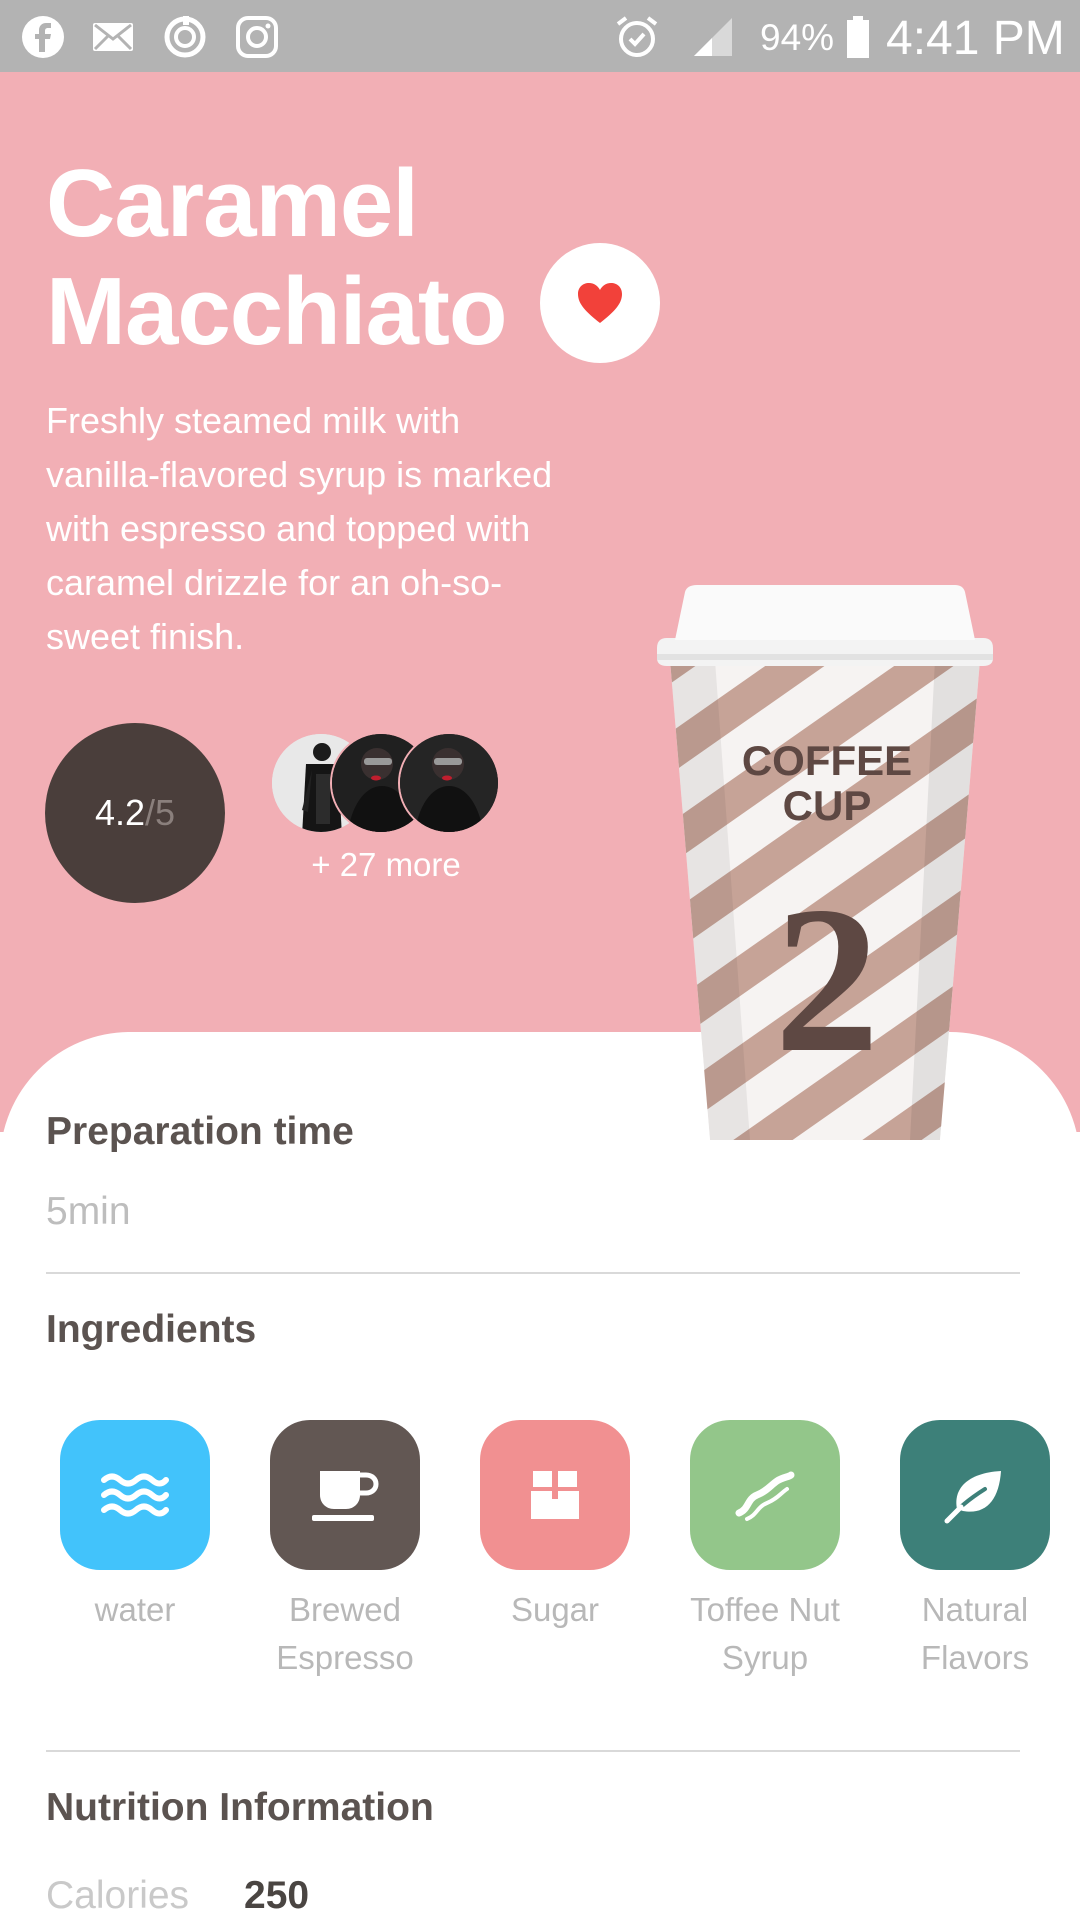 The image size is (1080, 1920). Describe the element at coordinates (276, 311) in the screenshot. I see `drink-title-line2: Macchiato` at that location.